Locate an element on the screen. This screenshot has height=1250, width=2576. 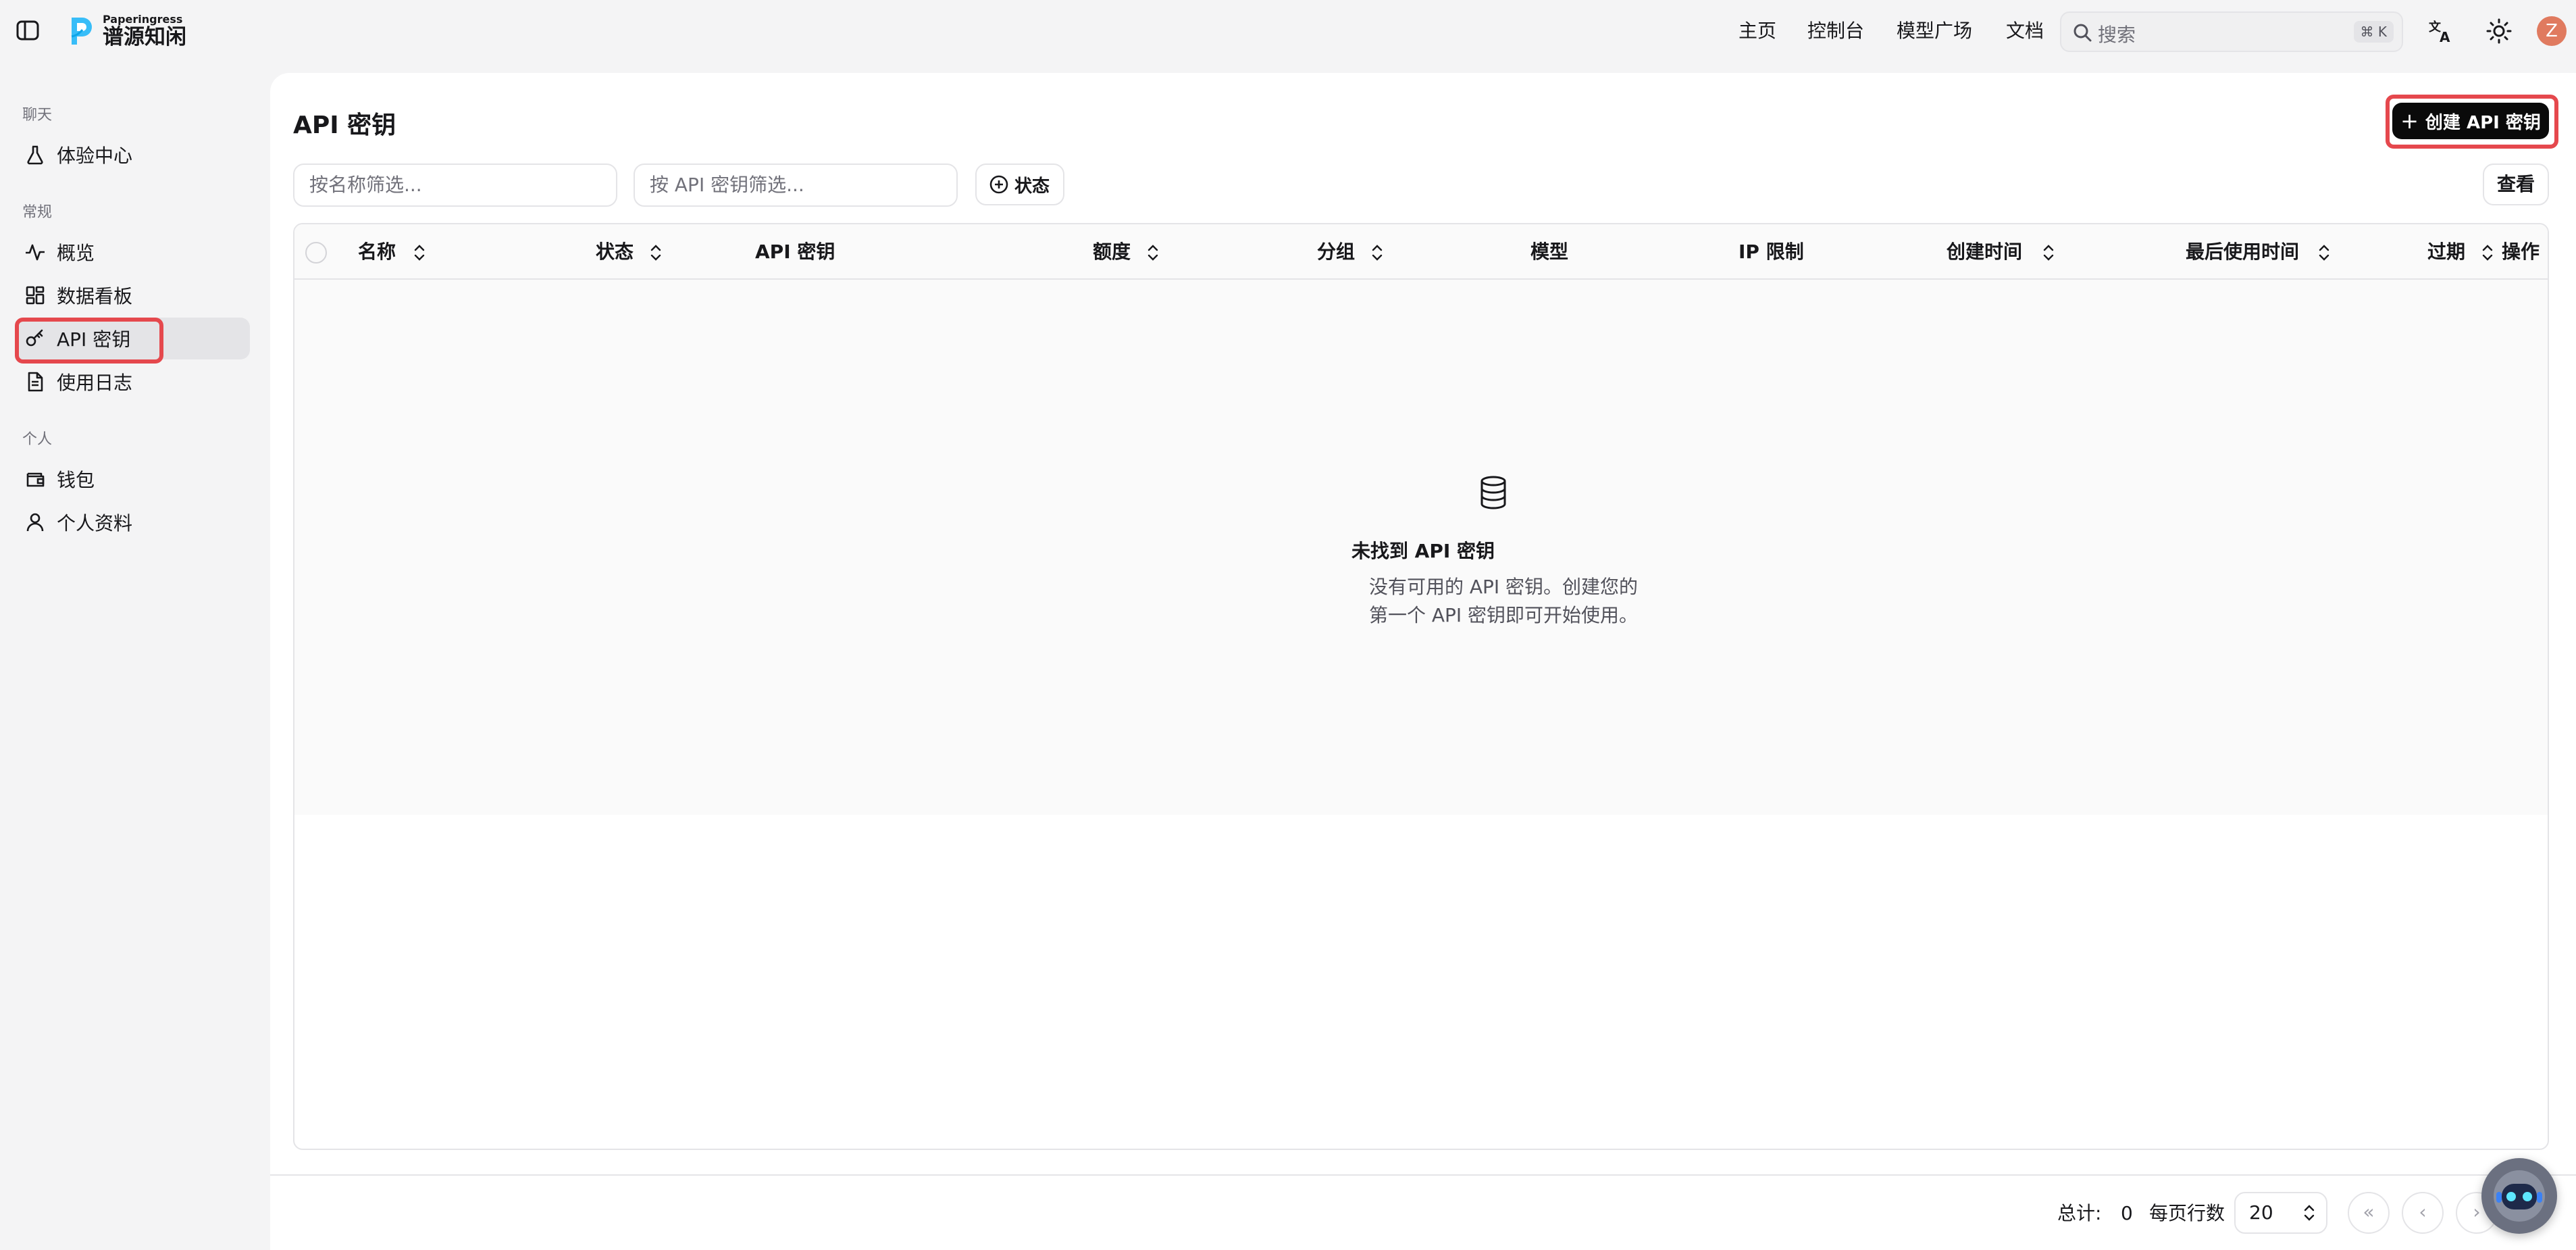
empty-state-desc-line1: 没有可用的 API 密钥。创建您的 is located at coordinates (1503, 587).